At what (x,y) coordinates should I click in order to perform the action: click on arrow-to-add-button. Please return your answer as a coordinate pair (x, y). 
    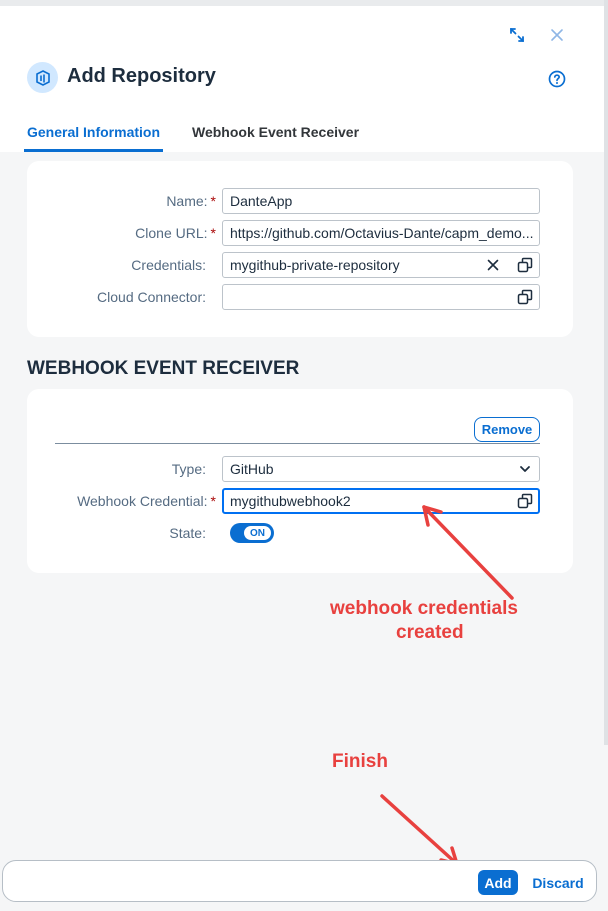
    Looking at the image, I should click on (419, 830).